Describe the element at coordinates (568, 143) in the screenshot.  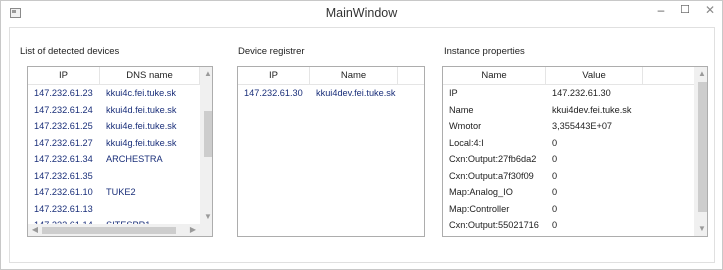
I see `property-row: Local:4:I 0` at that location.